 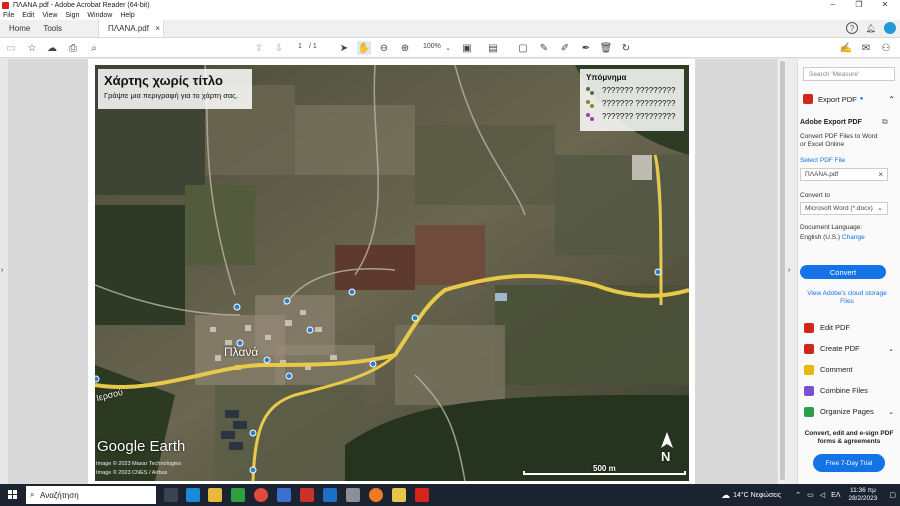 I want to click on zoom-in-icon: ⊕, so click(x=405, y=48).